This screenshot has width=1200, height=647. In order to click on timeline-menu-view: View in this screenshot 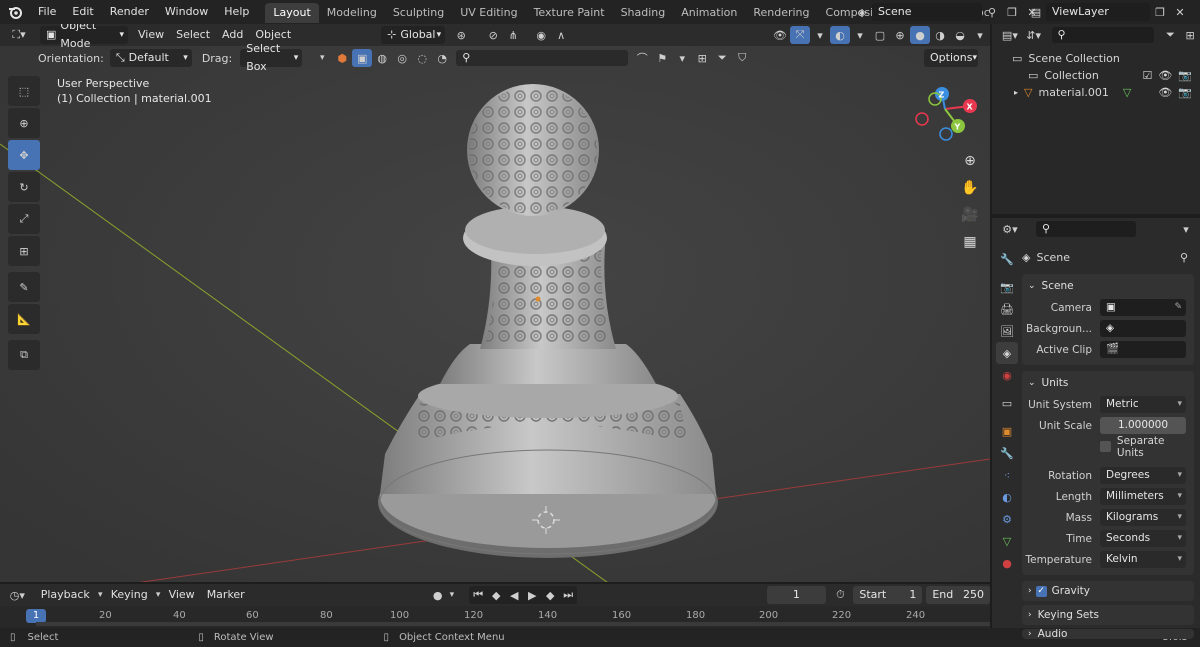, I will do `click(182, 595)`.